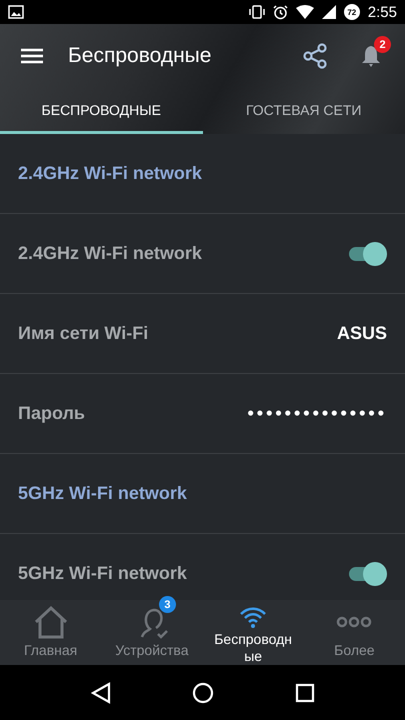  Describe the element at coordinates (280, 12) in the screenshot. I see `alarm-icon` at that location.